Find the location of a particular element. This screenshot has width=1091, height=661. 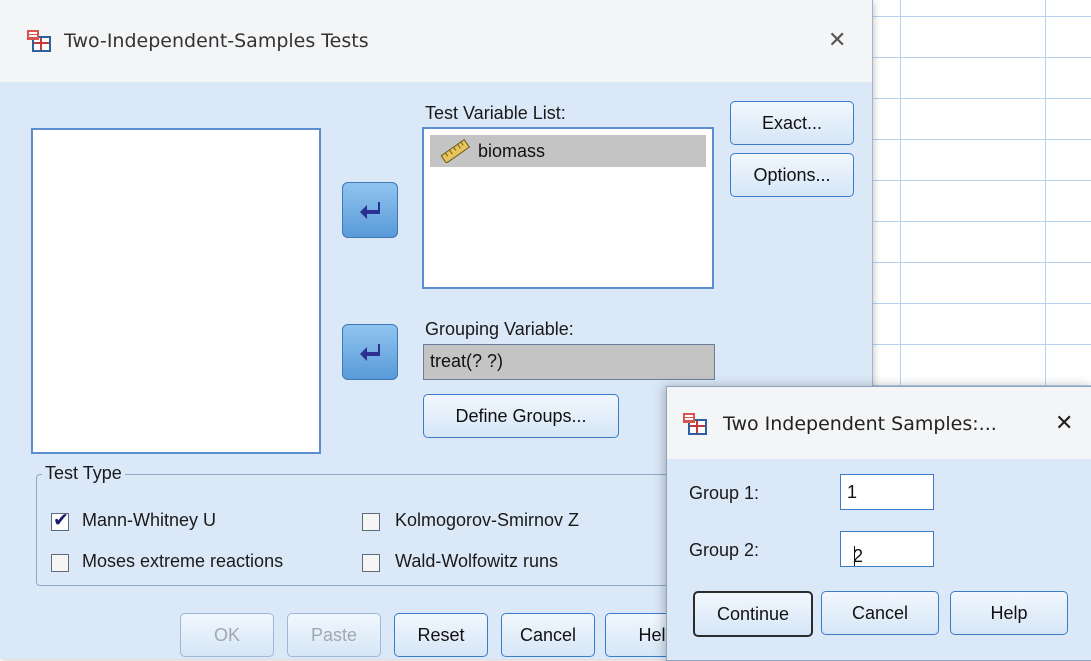

test-variable-list: biomass is located at coordinates (568, 208).